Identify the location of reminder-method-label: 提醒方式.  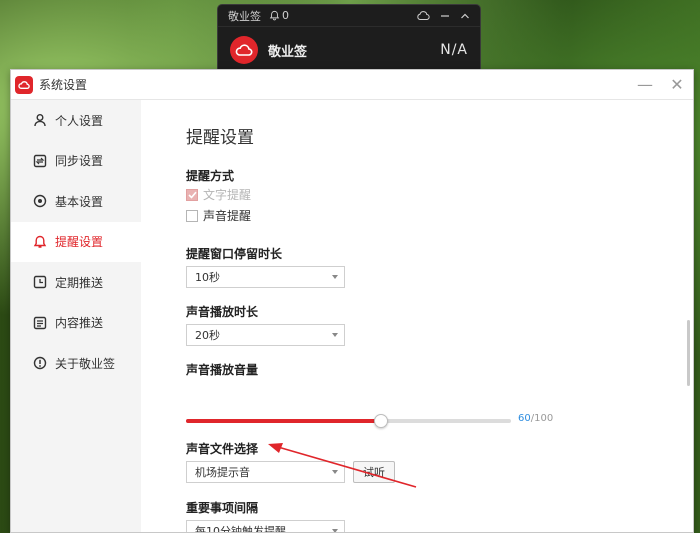
(210, 176).